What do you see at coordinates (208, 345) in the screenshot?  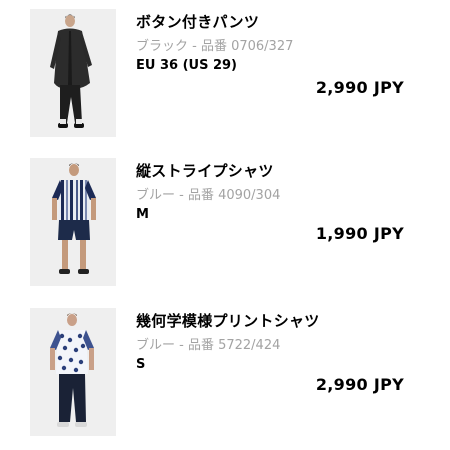 I see `product-variant: ブルー - 品番 5722/424` at bounding box center [208, 345].